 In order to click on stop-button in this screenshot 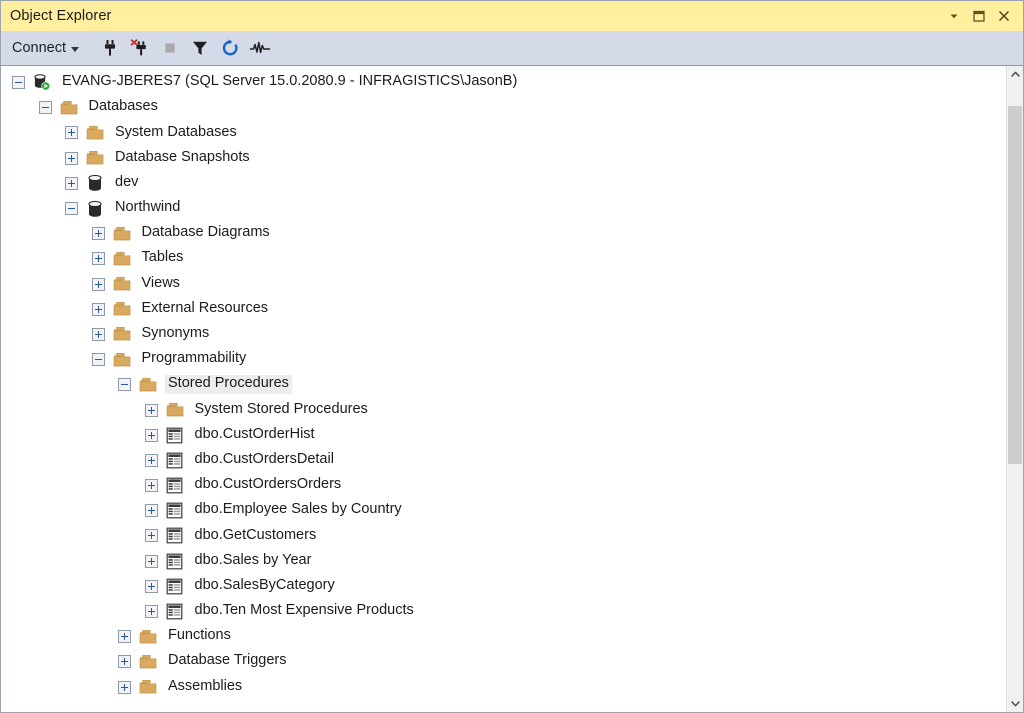, I will do `click(170, 48)`.